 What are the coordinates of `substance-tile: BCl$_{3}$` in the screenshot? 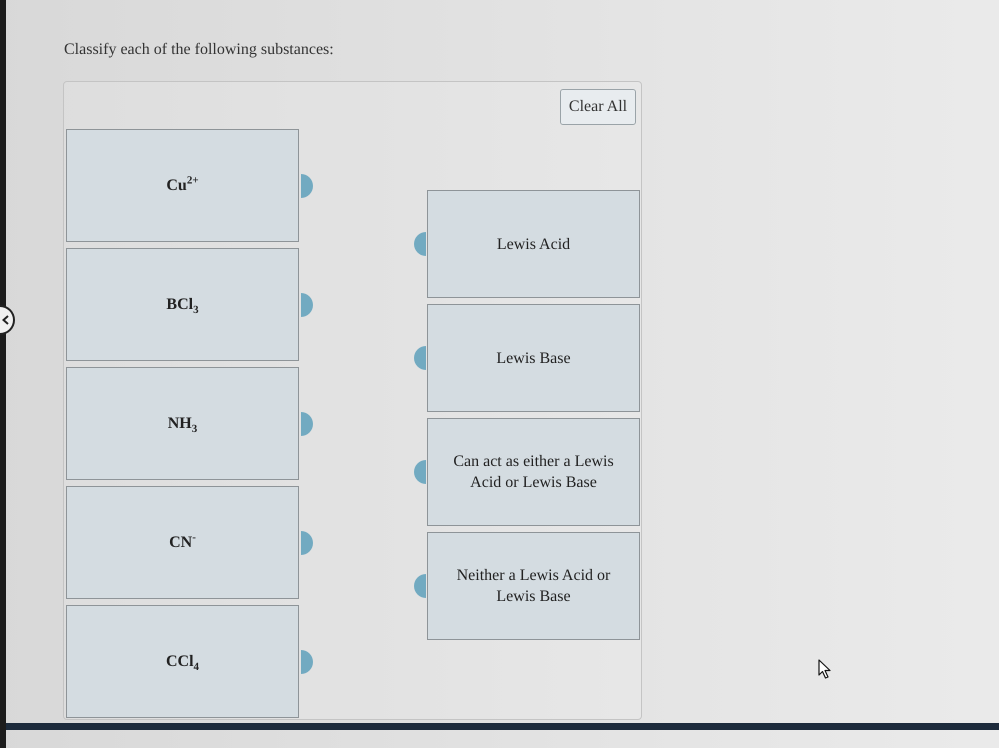 It's located at (182, 304).